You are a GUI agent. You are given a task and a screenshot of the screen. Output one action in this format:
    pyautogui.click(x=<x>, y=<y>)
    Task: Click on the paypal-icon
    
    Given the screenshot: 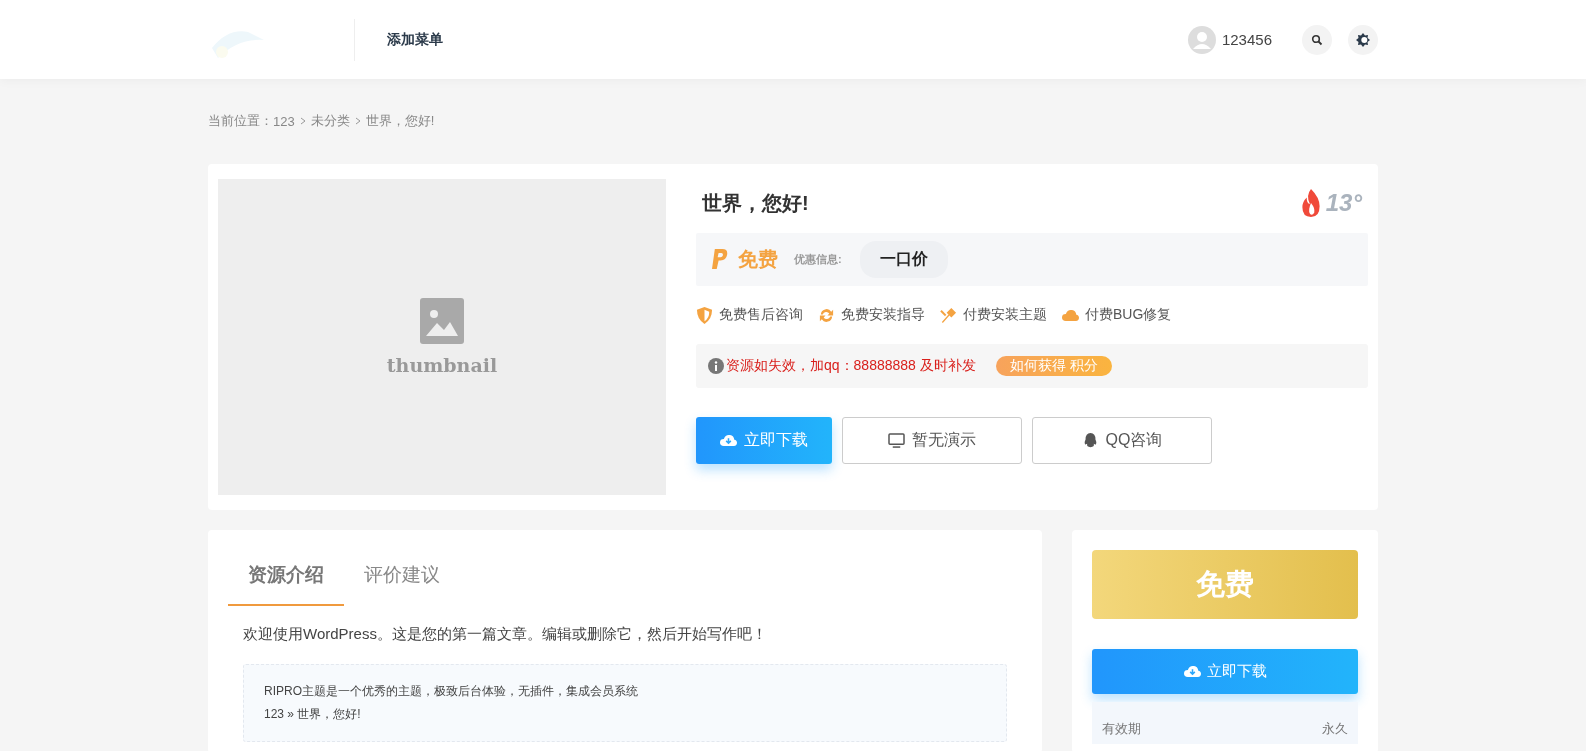 What is the action you would take?
    pyautogui.click(x=720, y=259)
    